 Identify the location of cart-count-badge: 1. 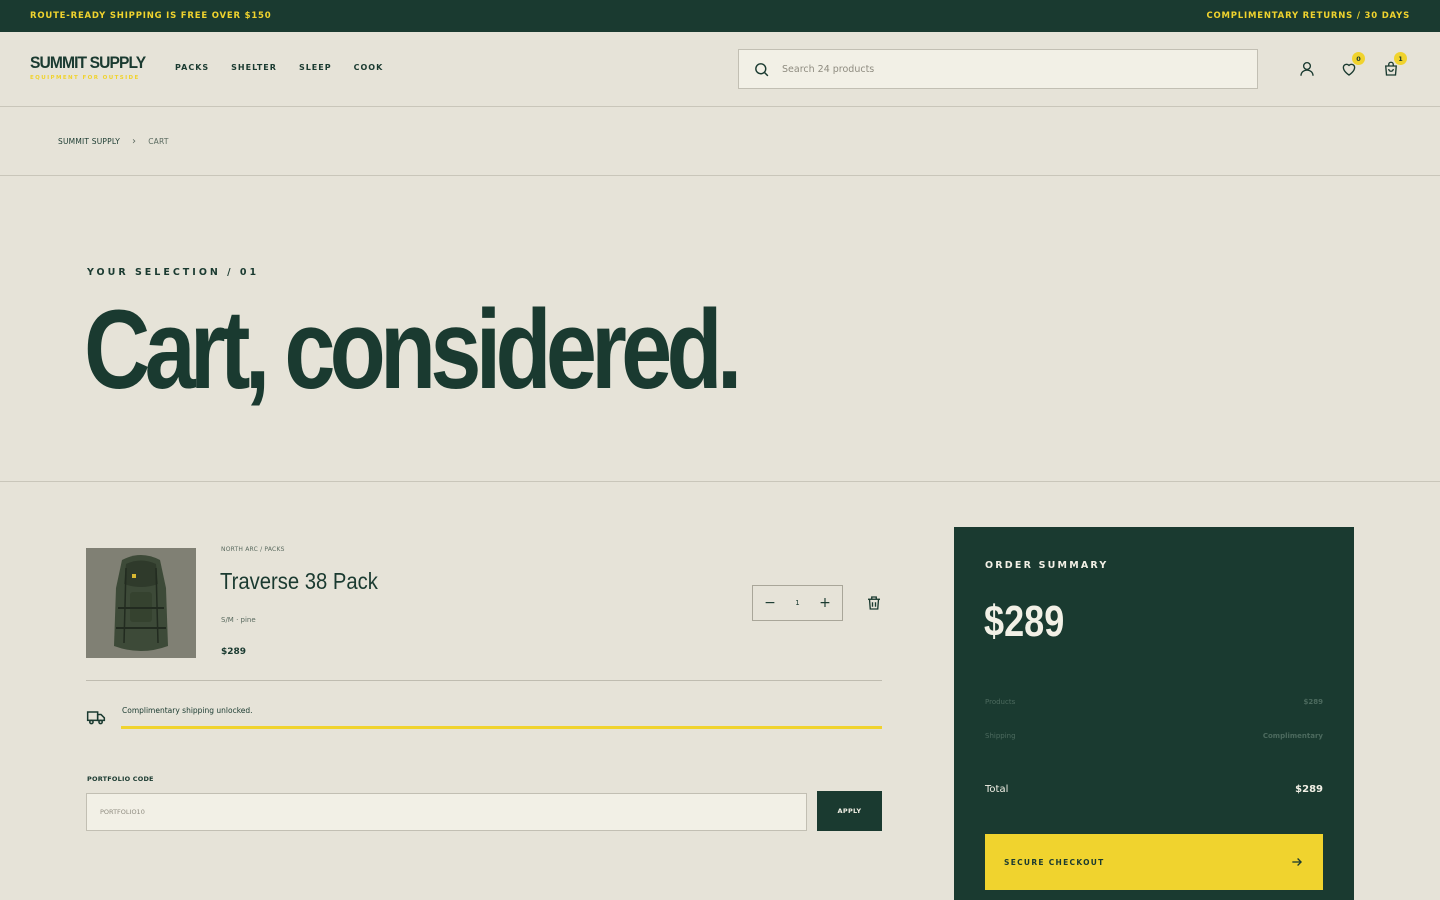
(1400, 58).